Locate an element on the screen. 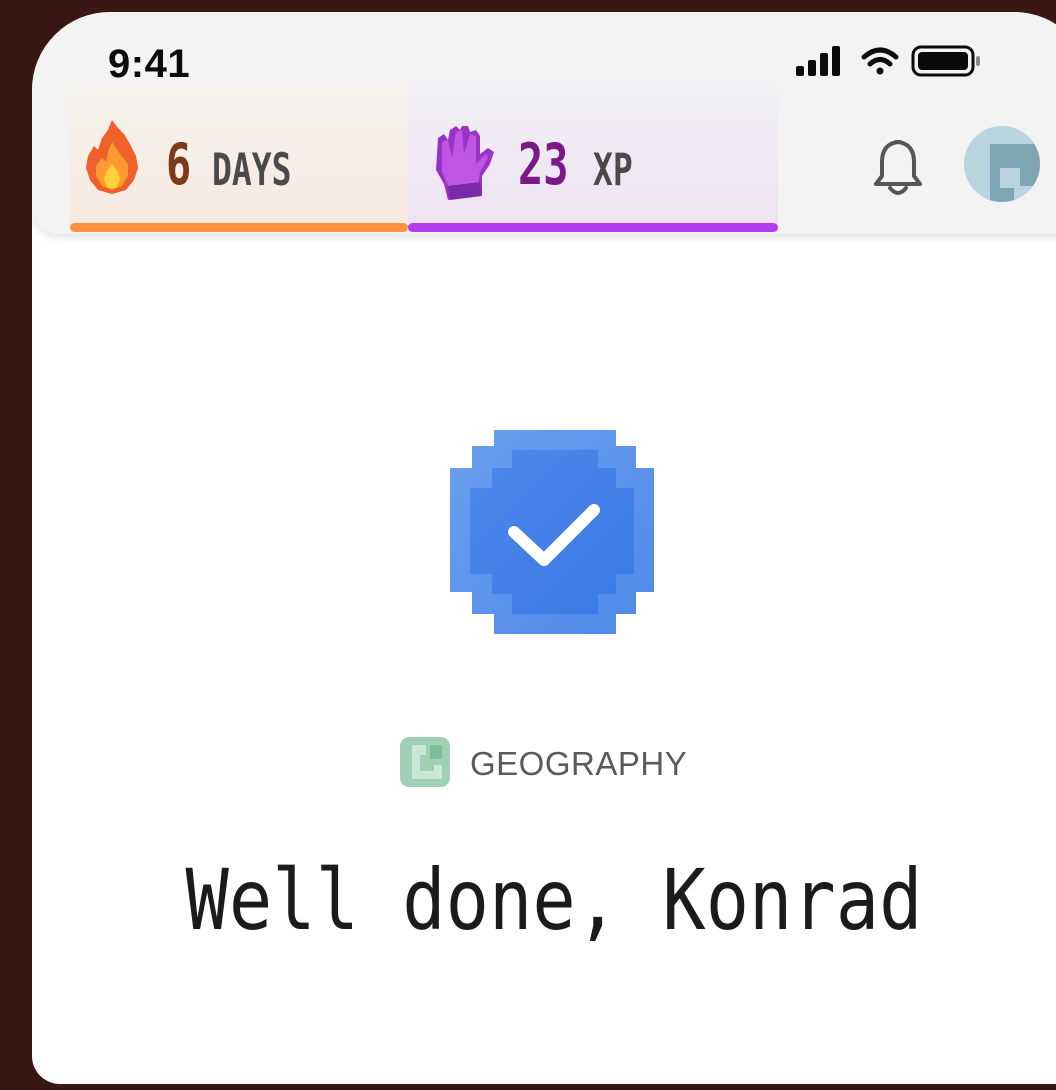  subject-label: GEOGRAPHY is located at coordinates (579, 763).